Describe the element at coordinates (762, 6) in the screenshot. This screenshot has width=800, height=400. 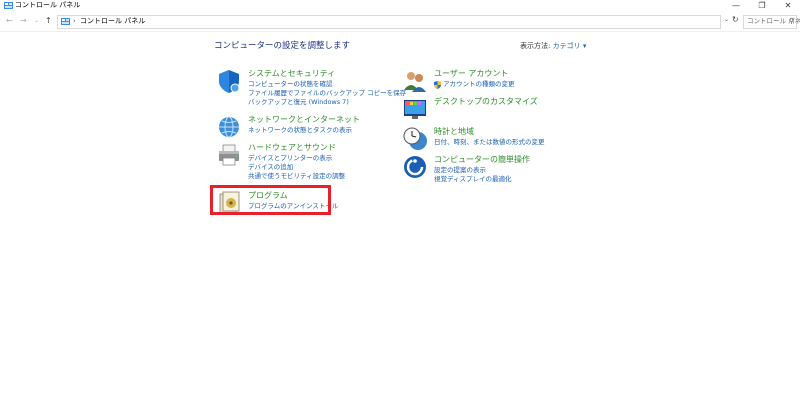
I see `restore-button: ❐` at that location.